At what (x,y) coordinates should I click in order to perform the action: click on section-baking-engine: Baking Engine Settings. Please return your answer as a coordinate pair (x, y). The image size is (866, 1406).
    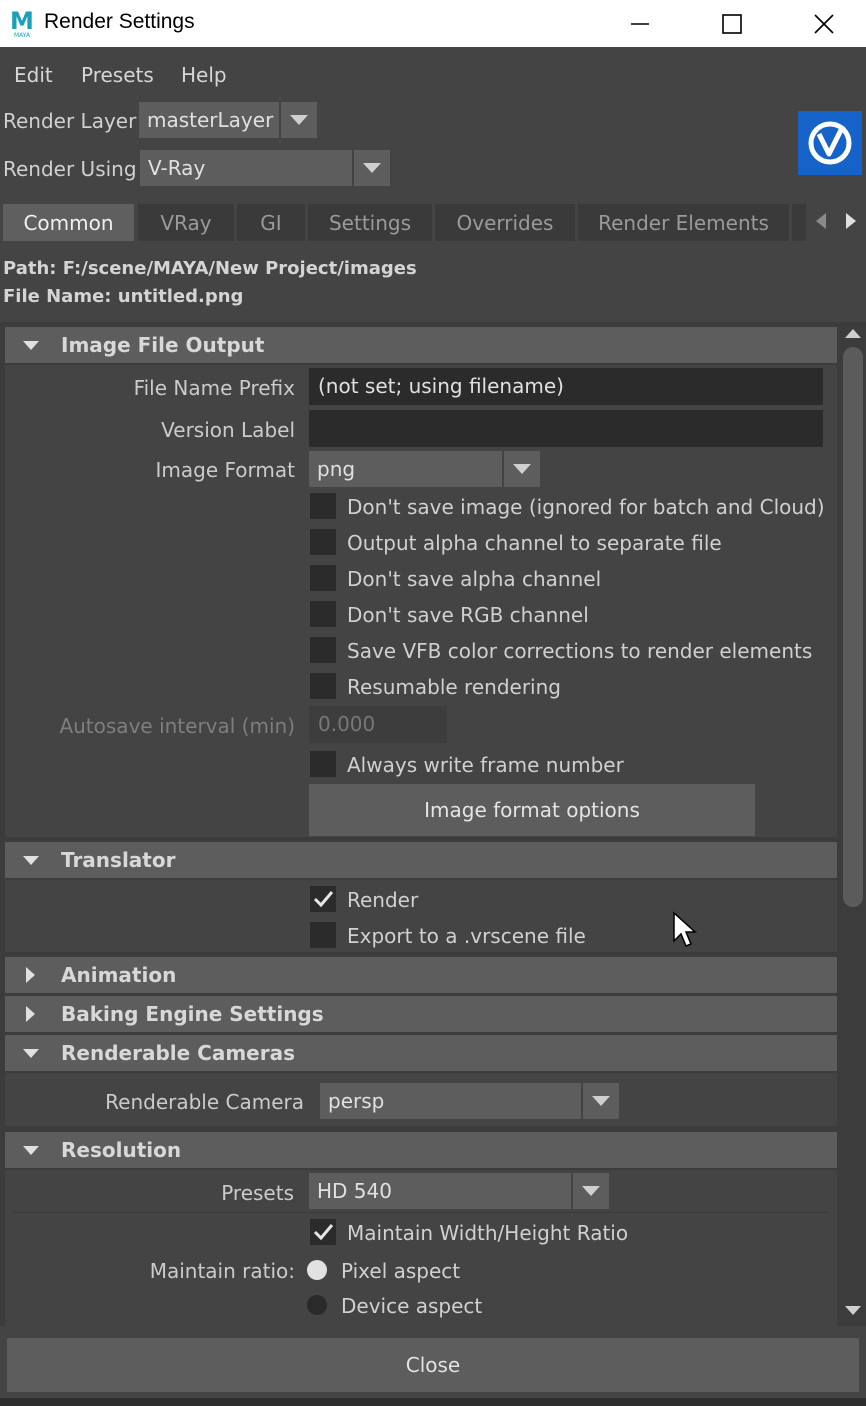
    Looking at the image, I should click on (421, 1014).